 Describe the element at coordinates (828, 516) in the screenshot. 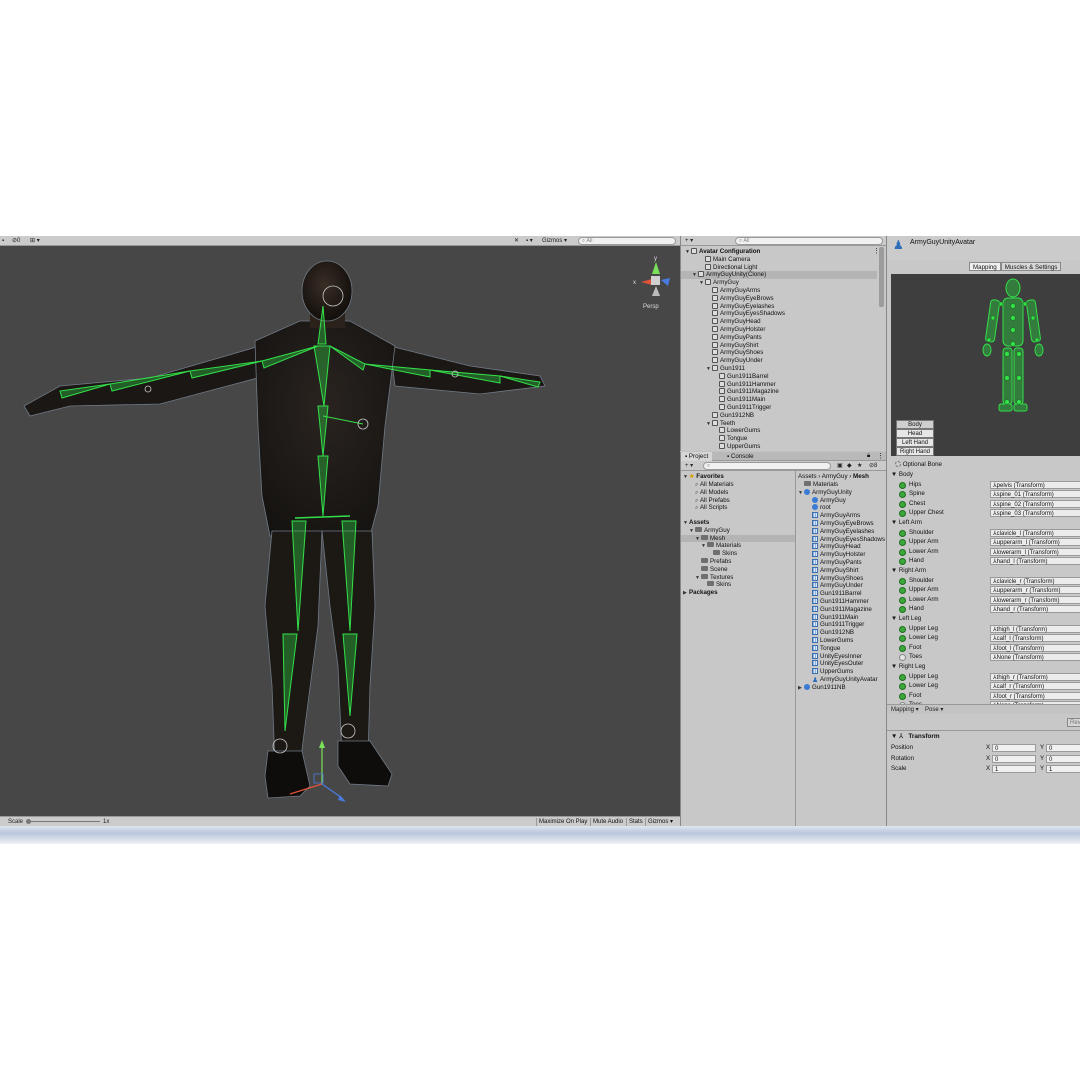

I see `file-item: ArmyGuyArms` at that location.